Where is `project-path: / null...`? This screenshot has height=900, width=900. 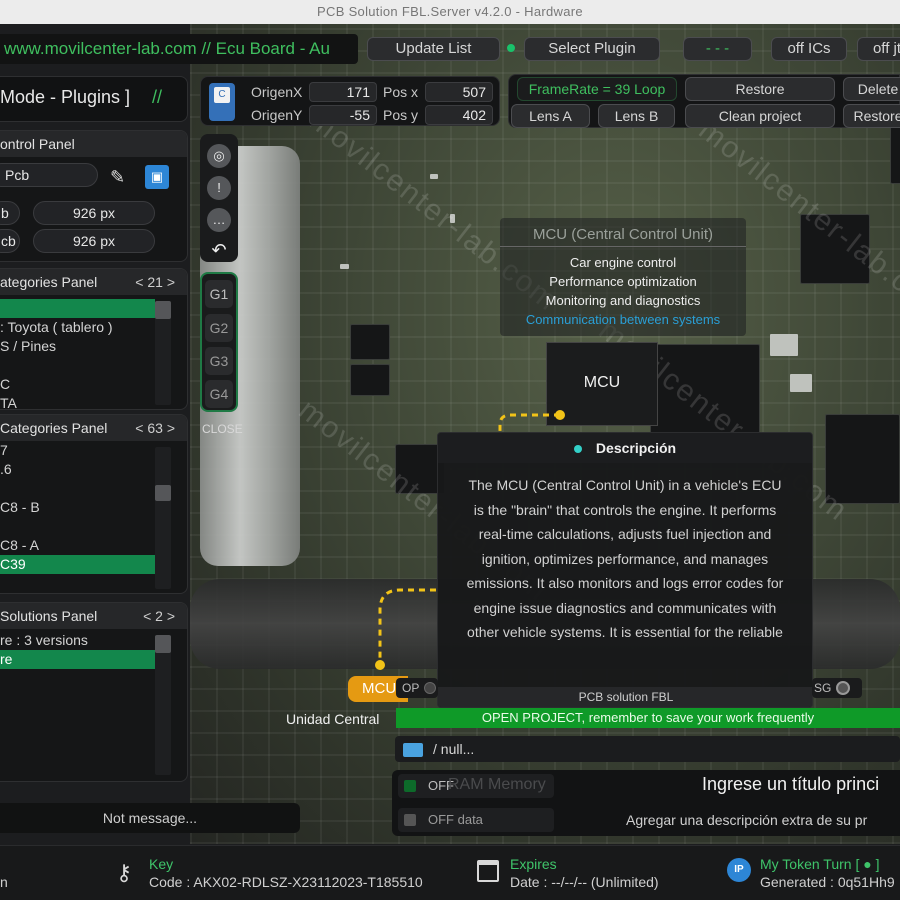
project-path: / null... is located at coordinates (454, 749).